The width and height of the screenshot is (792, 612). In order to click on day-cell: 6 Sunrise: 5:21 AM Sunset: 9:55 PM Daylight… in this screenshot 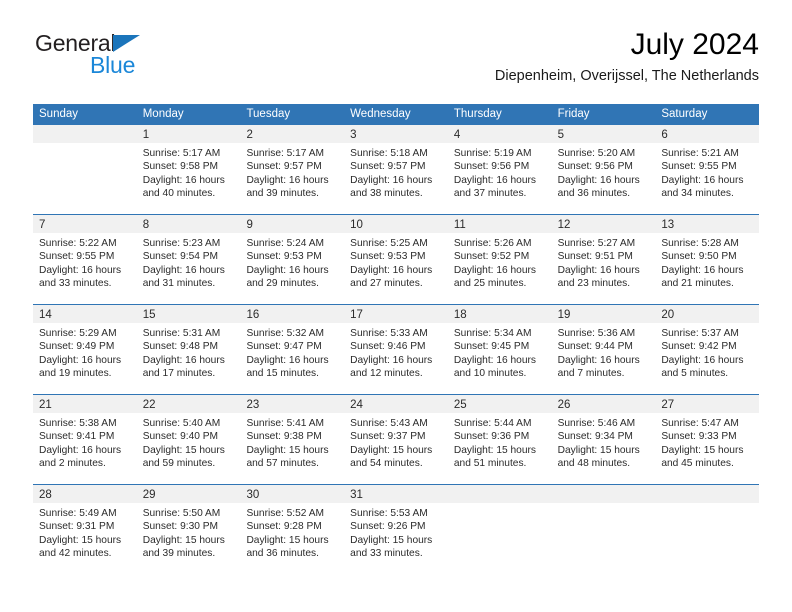, I will do `click(707, 169)`.